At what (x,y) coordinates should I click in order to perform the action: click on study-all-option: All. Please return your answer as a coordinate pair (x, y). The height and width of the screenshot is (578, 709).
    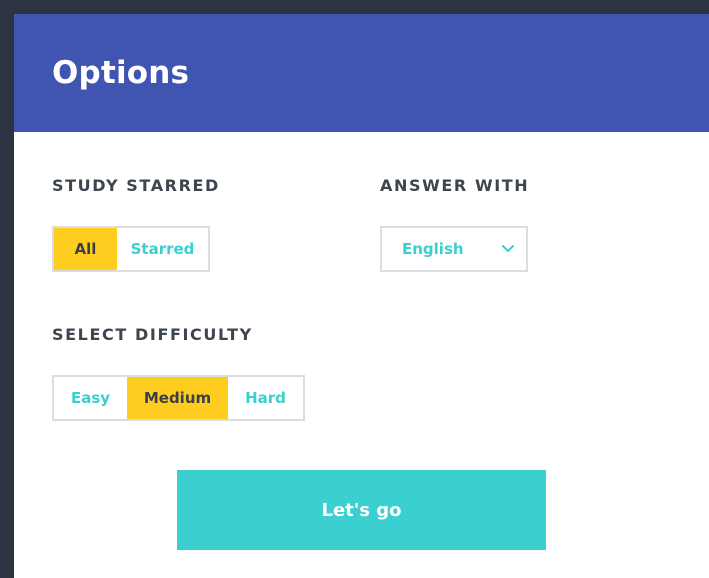
    Looking at the image, I should click on (85, 249).